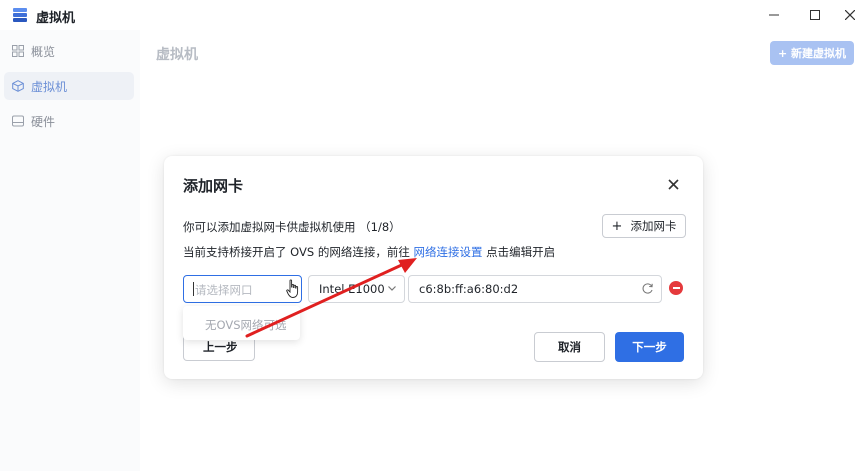 The width and height of the screenshot is (865, 471). Describe the element at coordinates (298, 252) in the screenshot. I see `ovs-hint-prefix: 当前支持桥接开启了 OVS 的网络连接，前往` at that location.